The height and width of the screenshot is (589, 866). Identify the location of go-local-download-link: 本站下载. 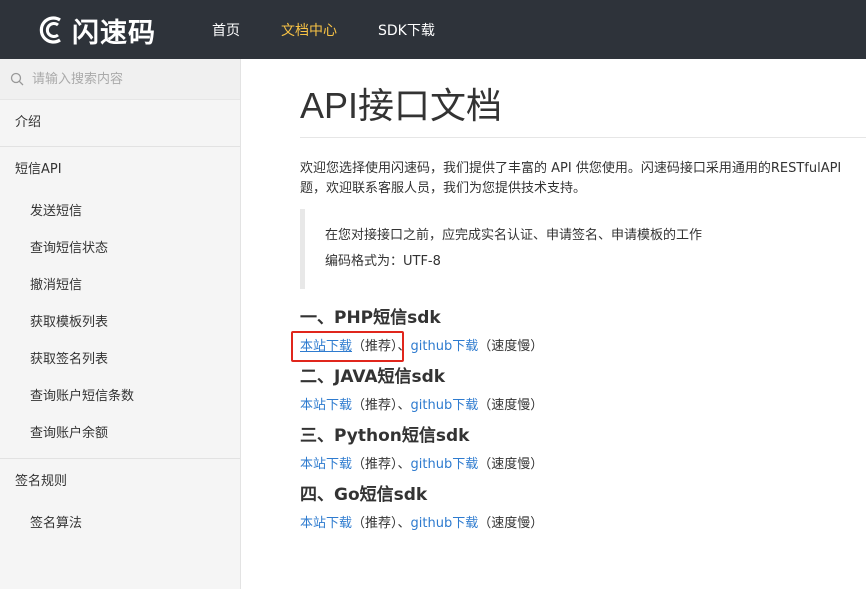
(326, 523).